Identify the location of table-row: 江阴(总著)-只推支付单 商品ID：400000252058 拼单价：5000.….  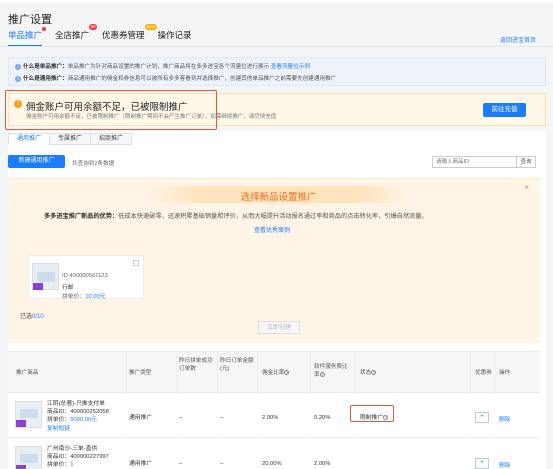
(274, 416).